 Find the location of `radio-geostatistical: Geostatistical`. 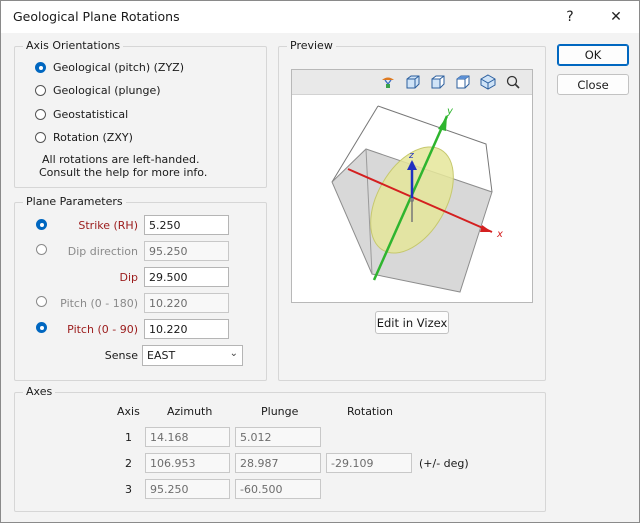

radio-geostatistical: Geostatistical is located at coordinates (81, 114).